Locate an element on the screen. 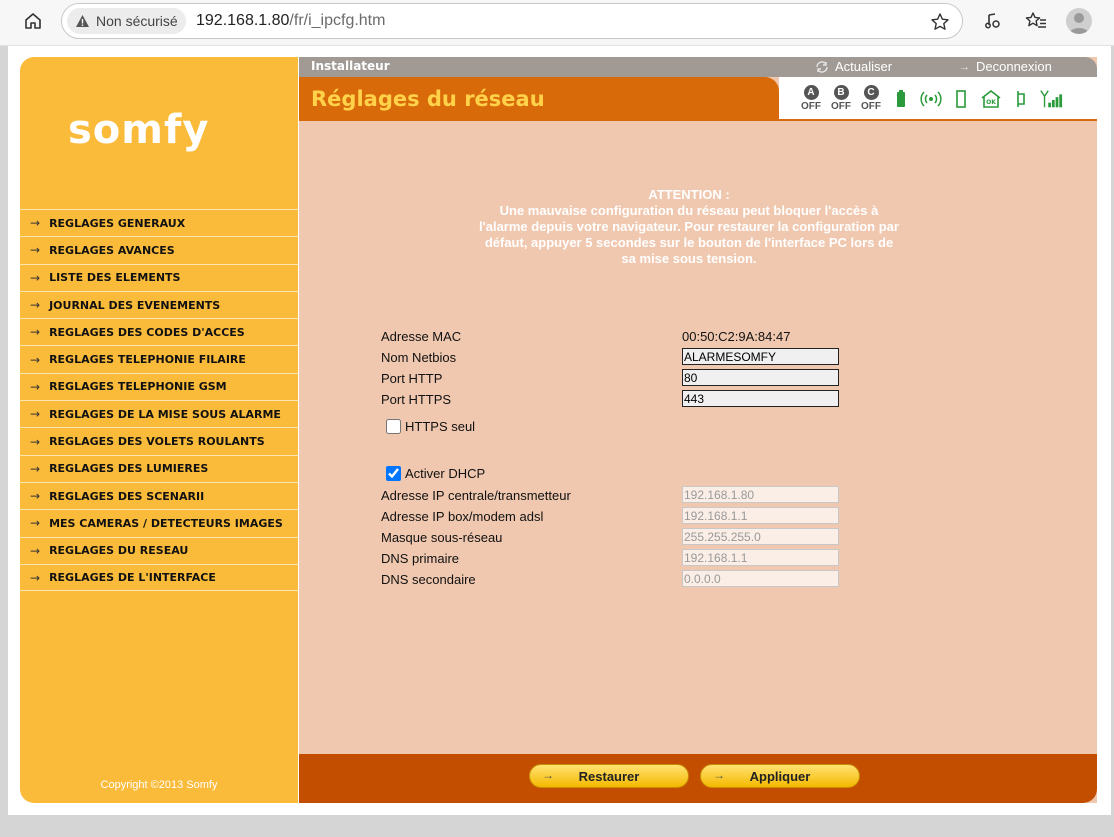  sidebar-item-reseau: → REGLAGES DU RESEAU is located at coordinates (159, 550).